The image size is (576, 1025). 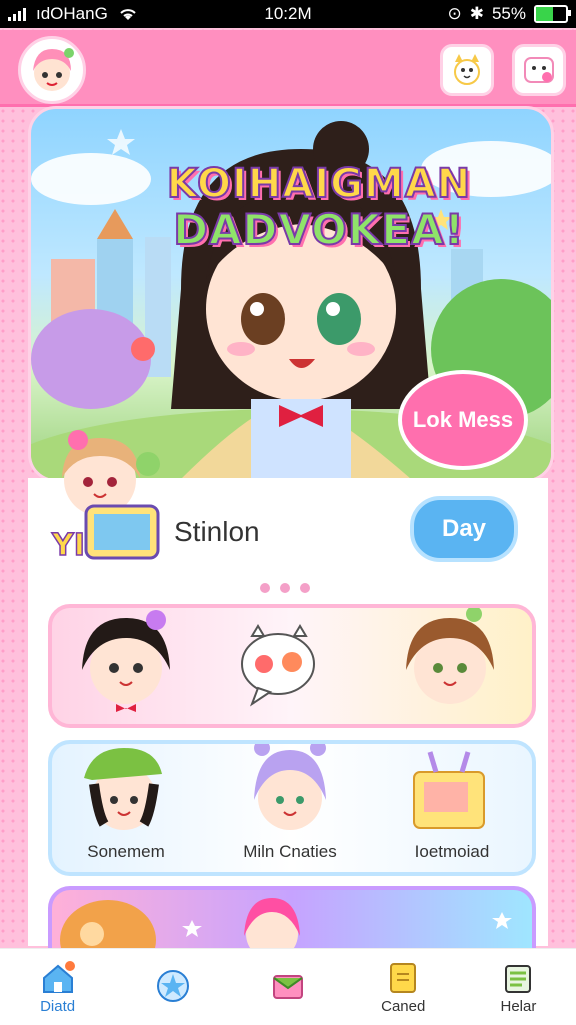 What do you see at coordinates (467, 70) in the screenshot?
I see `sticker-cat-icon` at bounding box center [467, 70].